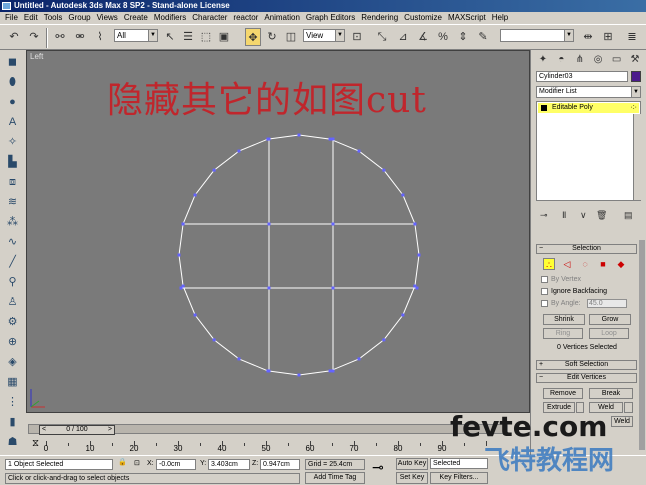 The image size is (646, 485). I want to click on create-door-icon: ▮, so click(12, 422).